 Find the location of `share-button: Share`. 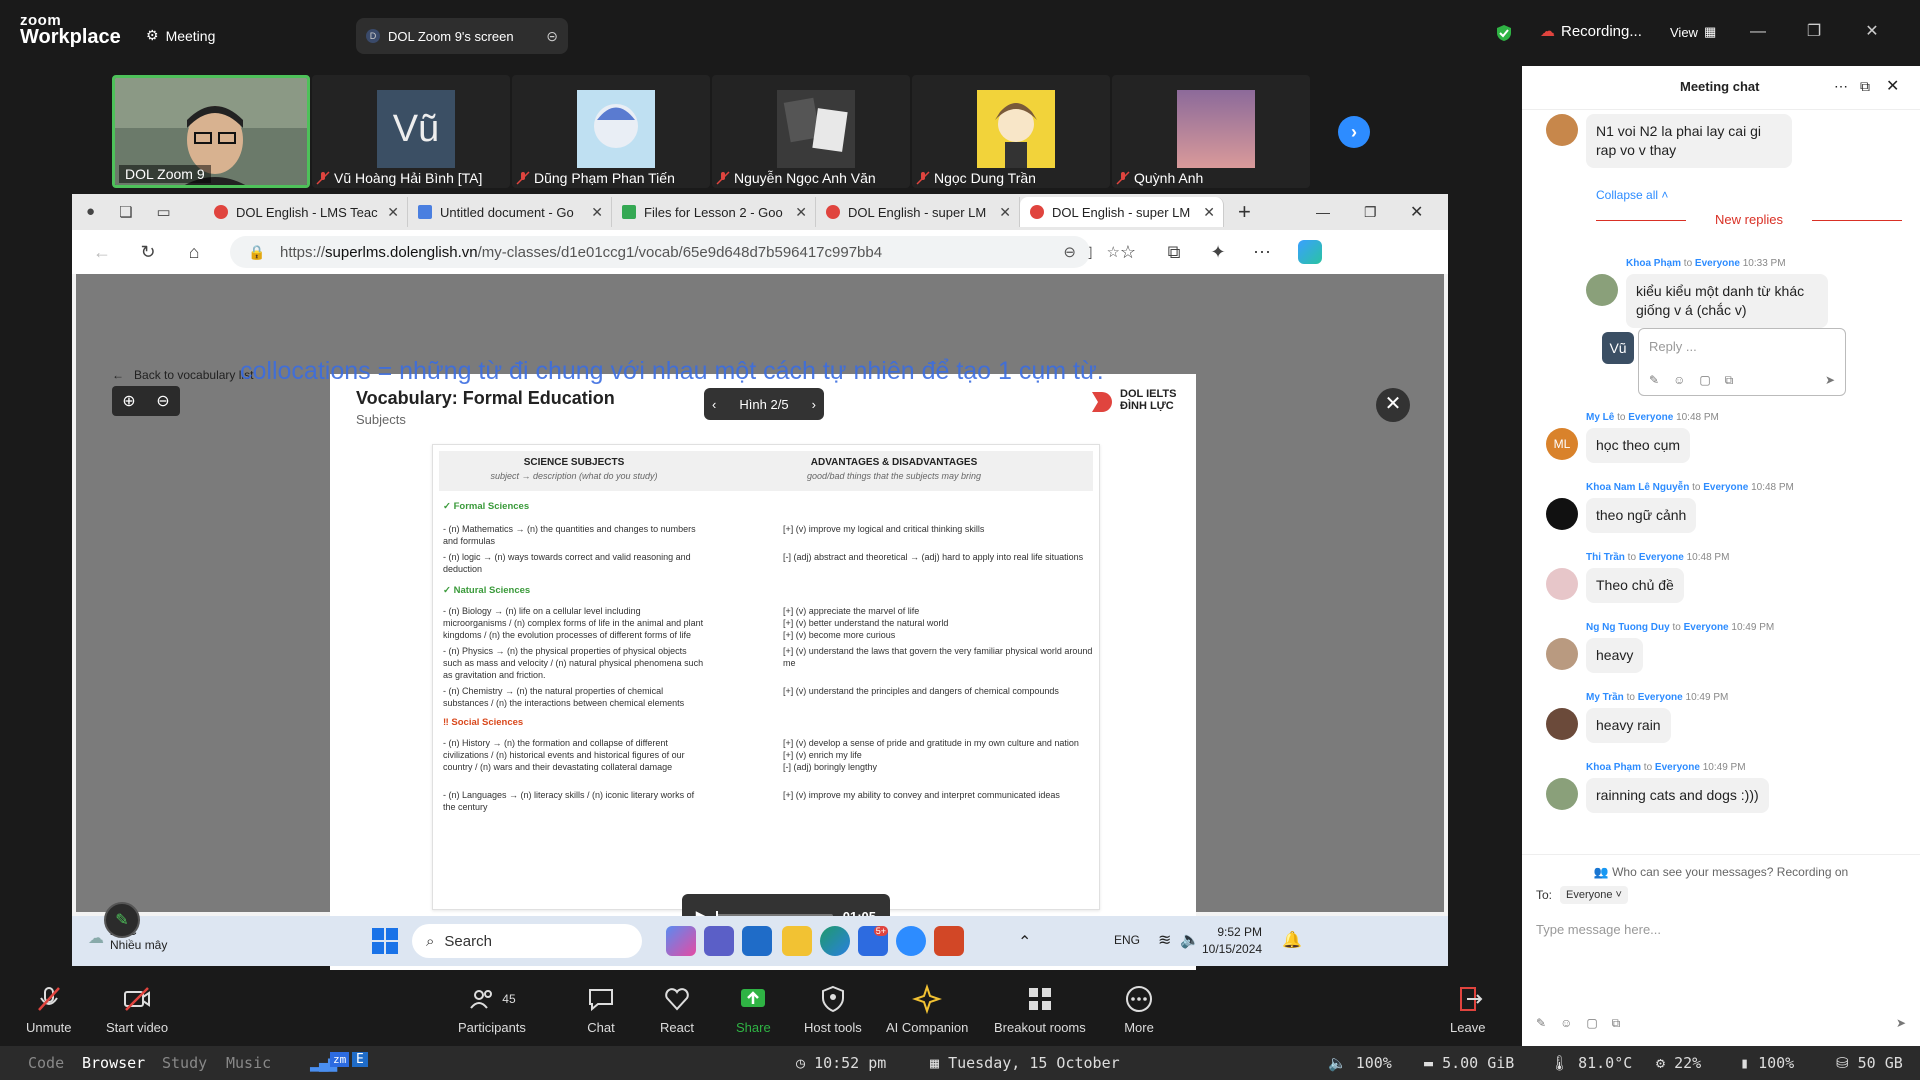

share-button: Share is located at coordinates (753, 1009).